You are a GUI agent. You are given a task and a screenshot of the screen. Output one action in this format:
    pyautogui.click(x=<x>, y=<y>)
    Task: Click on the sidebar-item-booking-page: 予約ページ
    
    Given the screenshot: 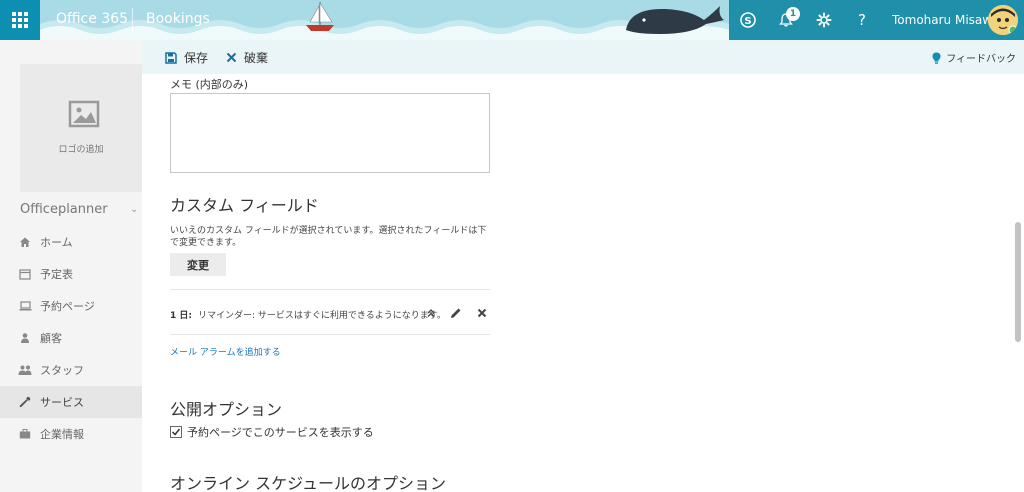 What is the action you would take?
    pyautogui.click(x=71, y=306)
    